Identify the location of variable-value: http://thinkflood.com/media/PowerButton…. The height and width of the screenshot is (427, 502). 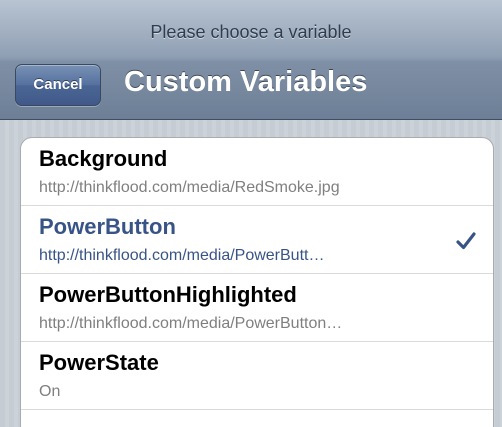
(191, 323).